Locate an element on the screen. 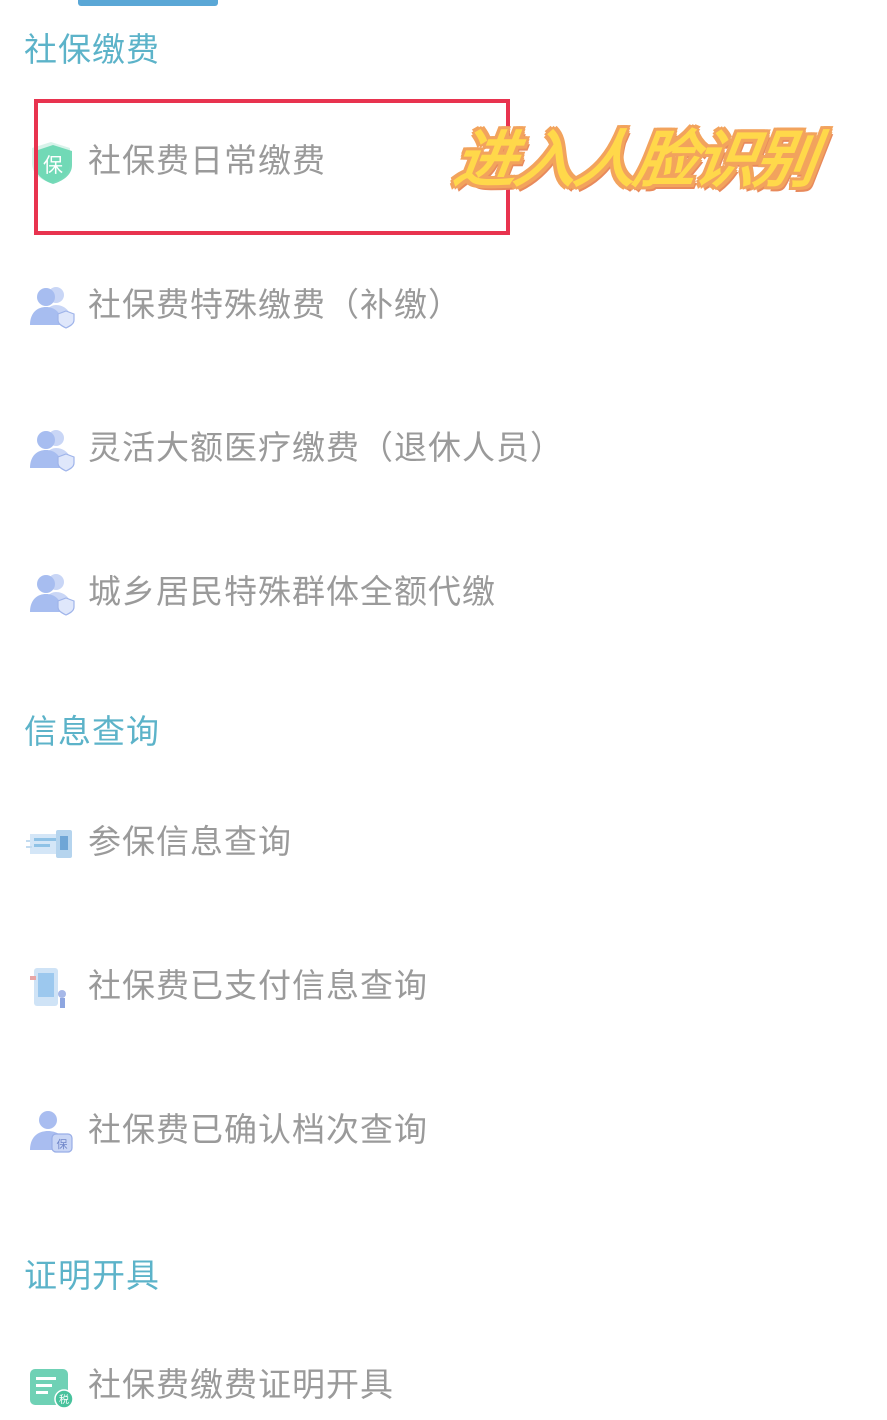  badge-glyph: 保 is located at coordinates (62, 1144).